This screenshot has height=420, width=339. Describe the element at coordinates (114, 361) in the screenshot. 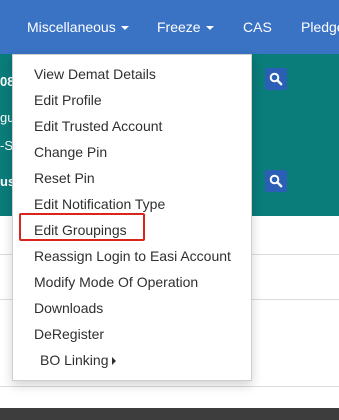

I see `caret-right-icon` at that location.